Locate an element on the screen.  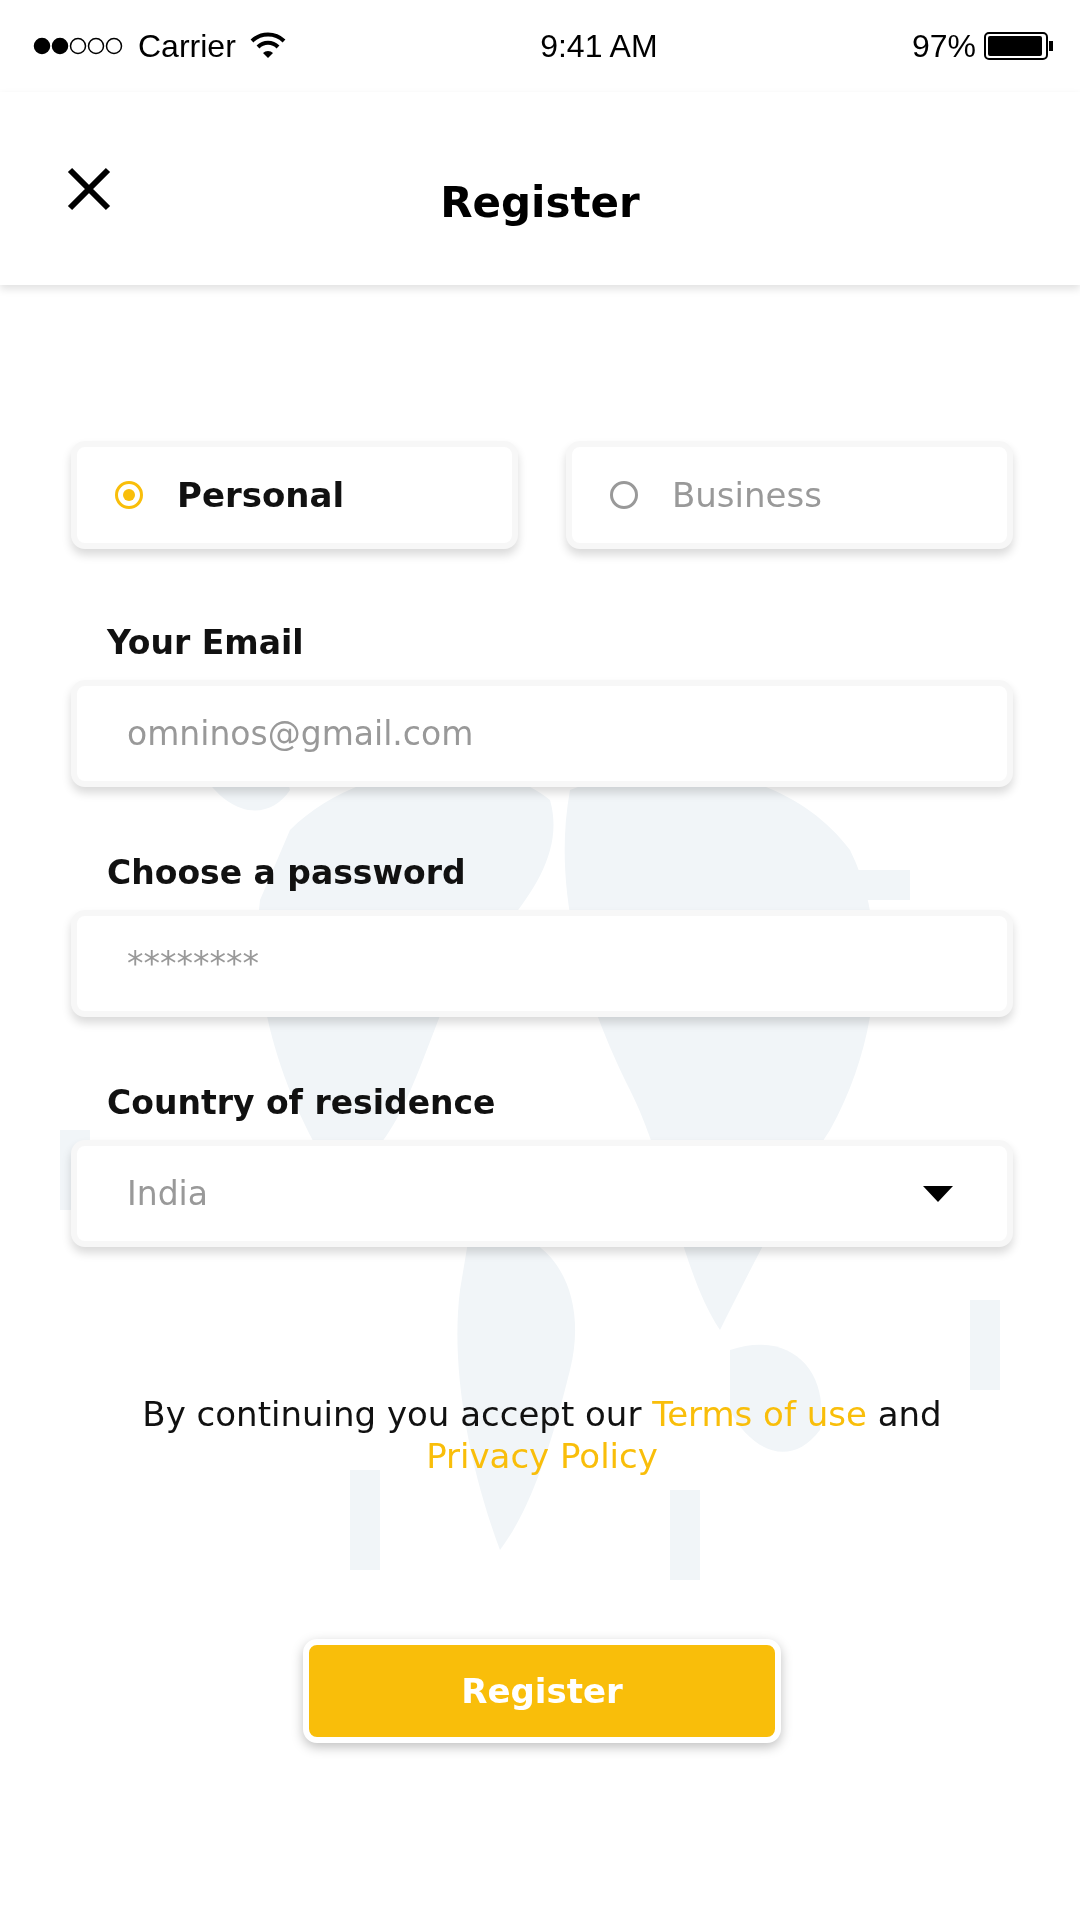
terms-link: Terms of use is located at coordinates (759, 1414).